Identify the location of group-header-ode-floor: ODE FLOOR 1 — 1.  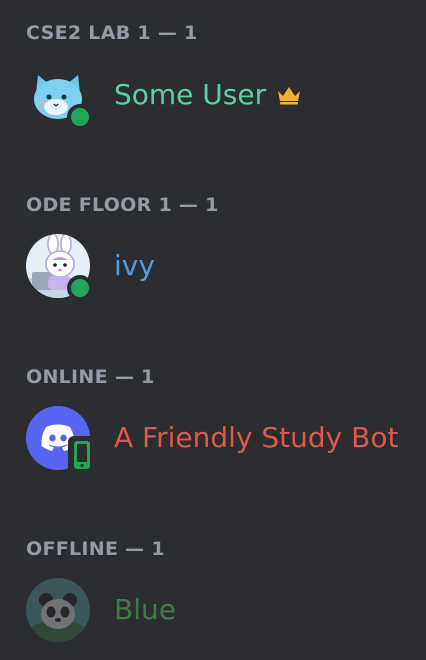
(122, 205).